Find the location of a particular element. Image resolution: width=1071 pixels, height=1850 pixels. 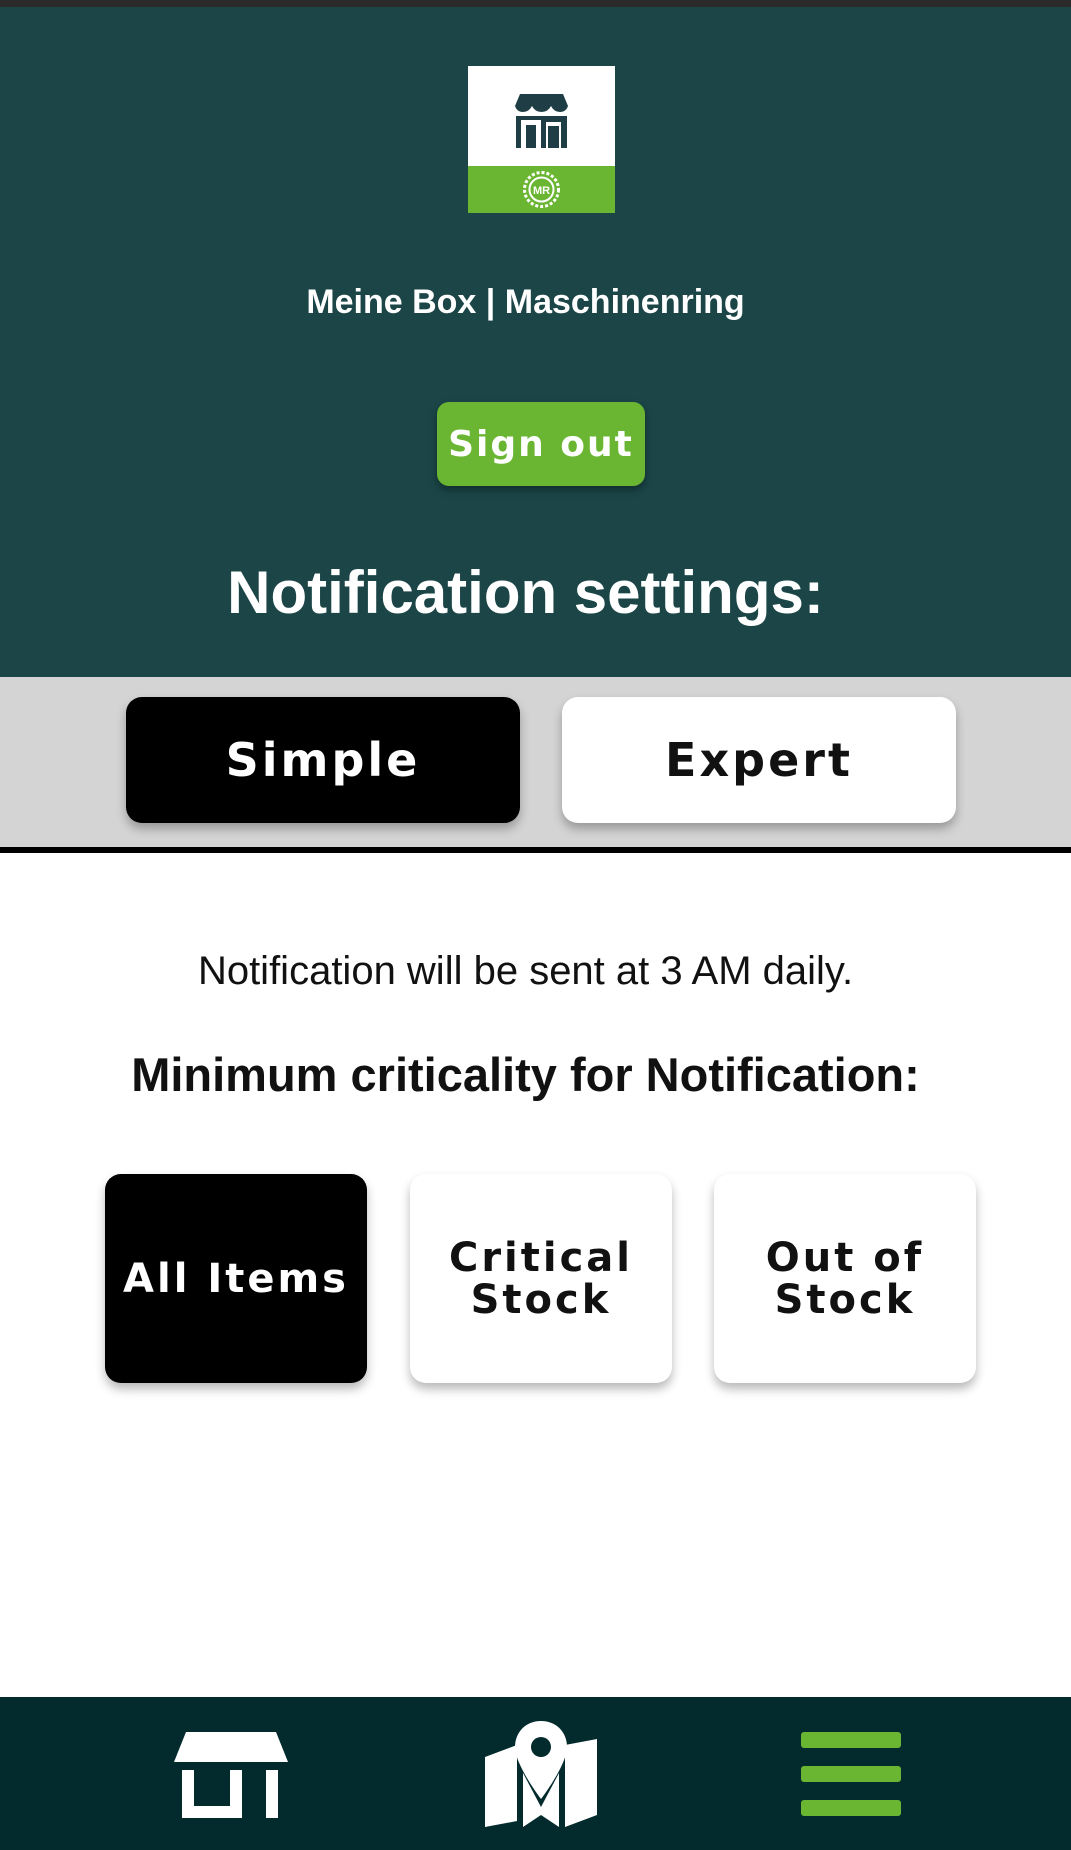

nav-menu is located at coordinates (851, 1773).